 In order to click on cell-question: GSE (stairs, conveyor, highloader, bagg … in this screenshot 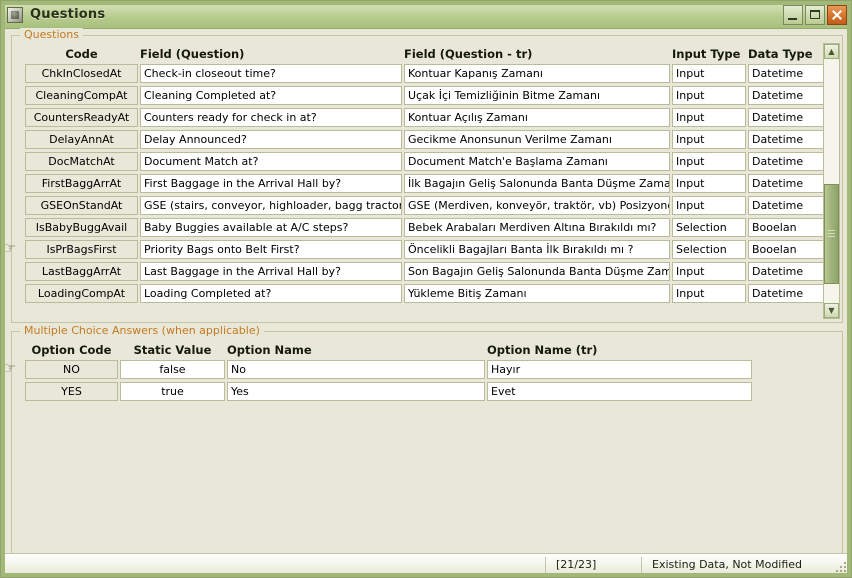, I will do `click(271, 205)`.